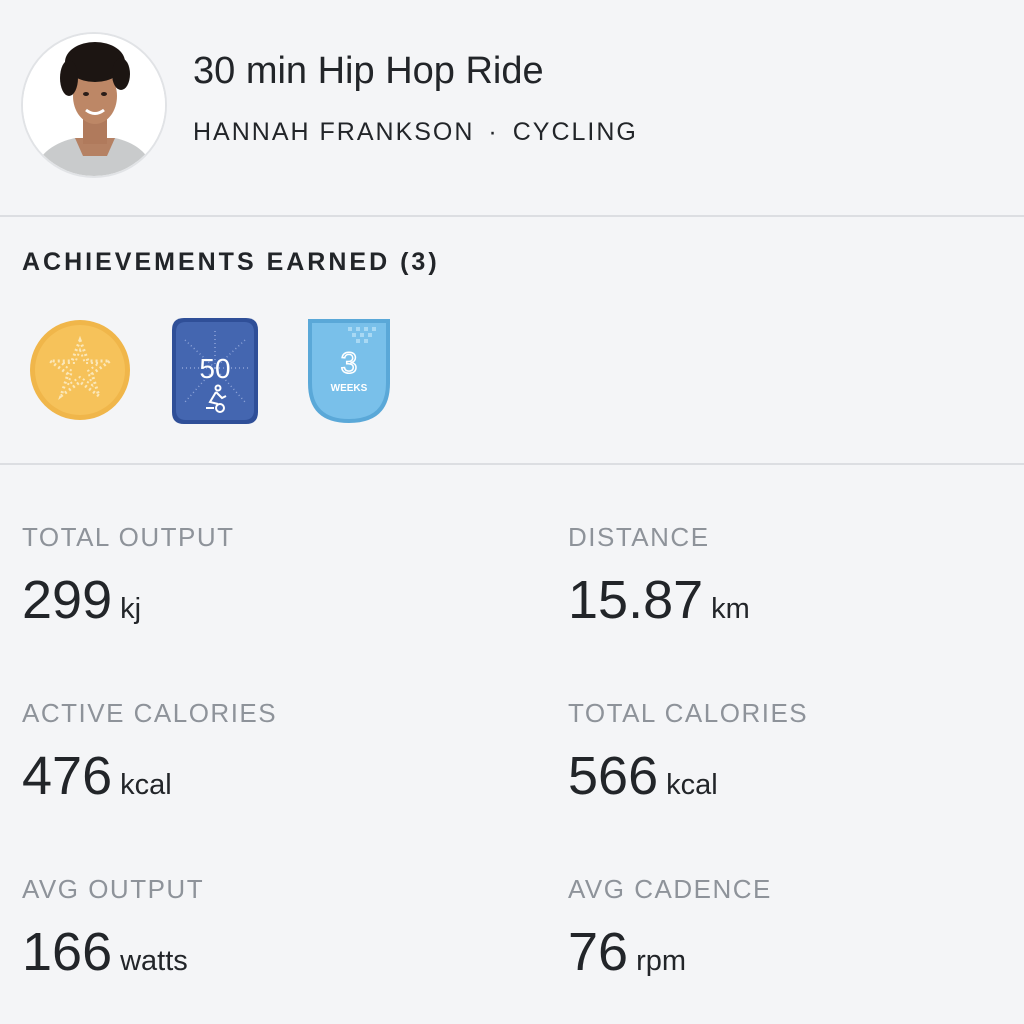 The image size is (1024, 1024). Describe the element at coordinates (150, 713) in the screenshot. I see `stat-label: ACTIVE CALORIES` at that location.